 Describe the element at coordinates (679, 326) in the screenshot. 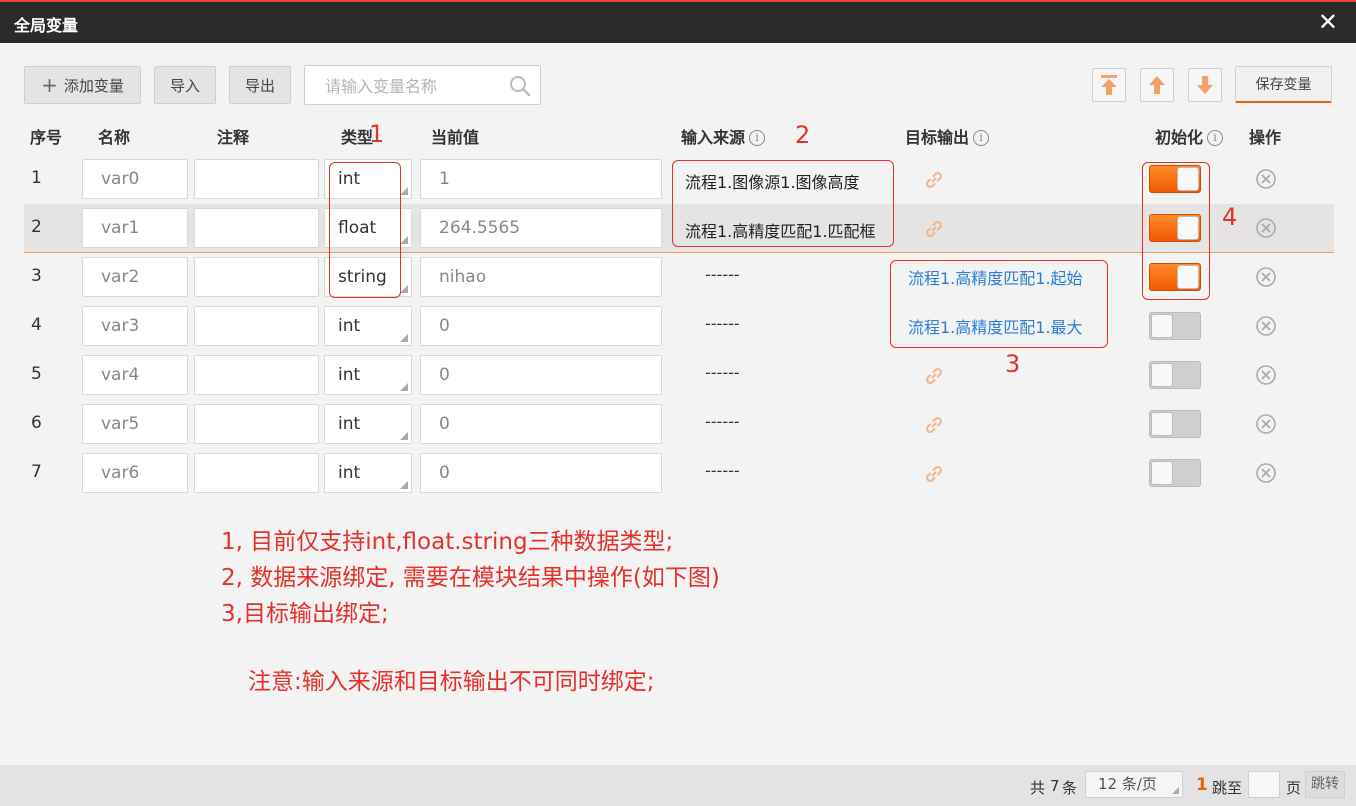

I see `table-row: 4 var3 int 0 ------ 流程1.高精度匹配1.最大` at that location.